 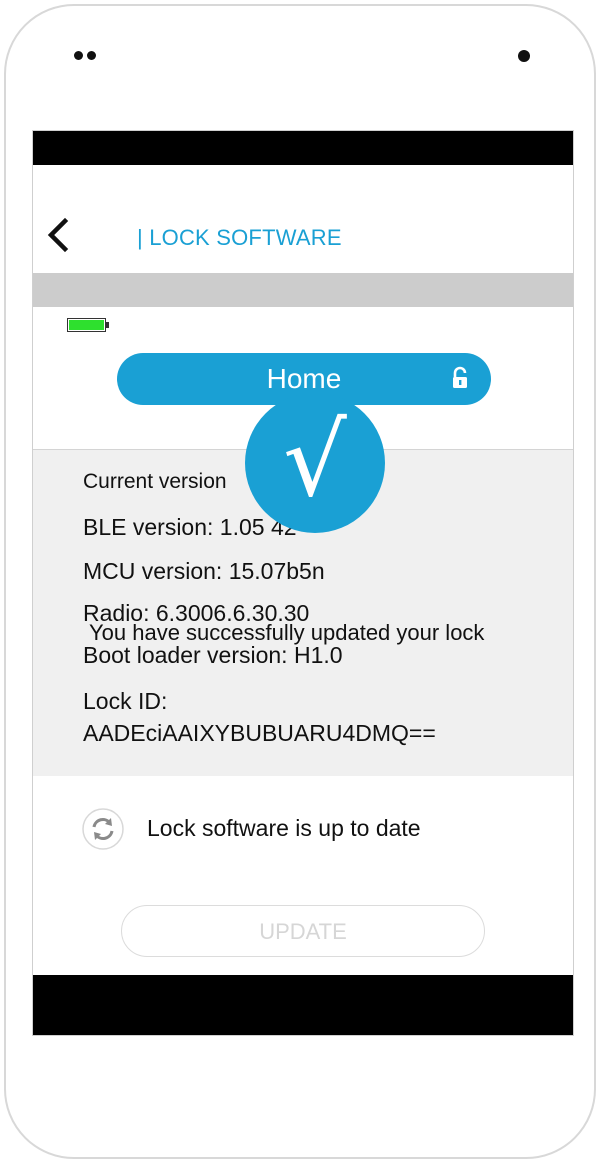 I want to click on device-name-label: Home, so click(x=304, y=378).